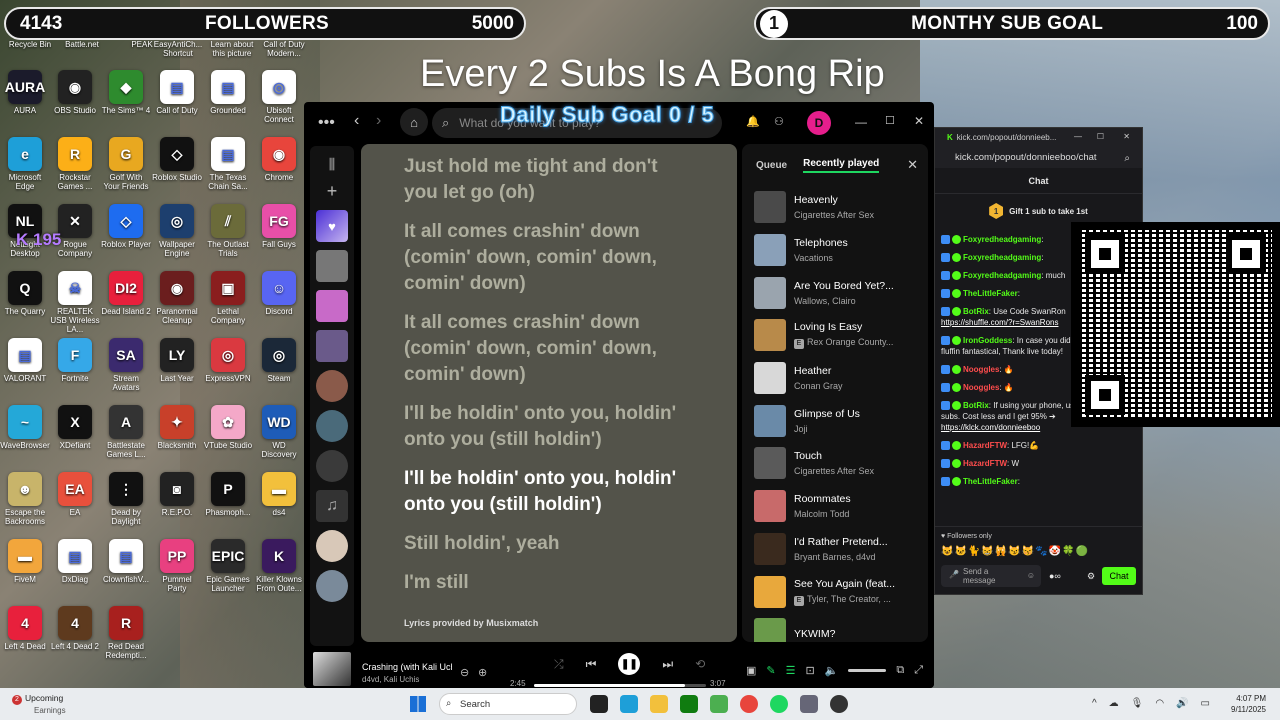 The height and width of the screenshot is (720, 1280). What do you see at coordinates (1078, 136) in the screenshot?
I see `minimize-icon: —` at bounding box center [1078, 136].